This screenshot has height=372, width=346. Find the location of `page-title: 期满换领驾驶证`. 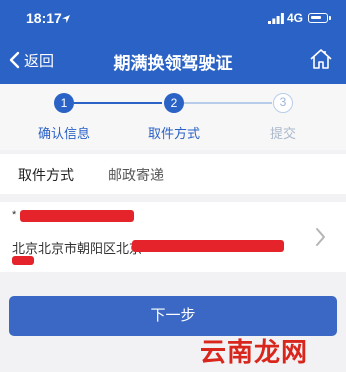

page-title: 期满换领驾驶证 is located at coordinates (173, 63).